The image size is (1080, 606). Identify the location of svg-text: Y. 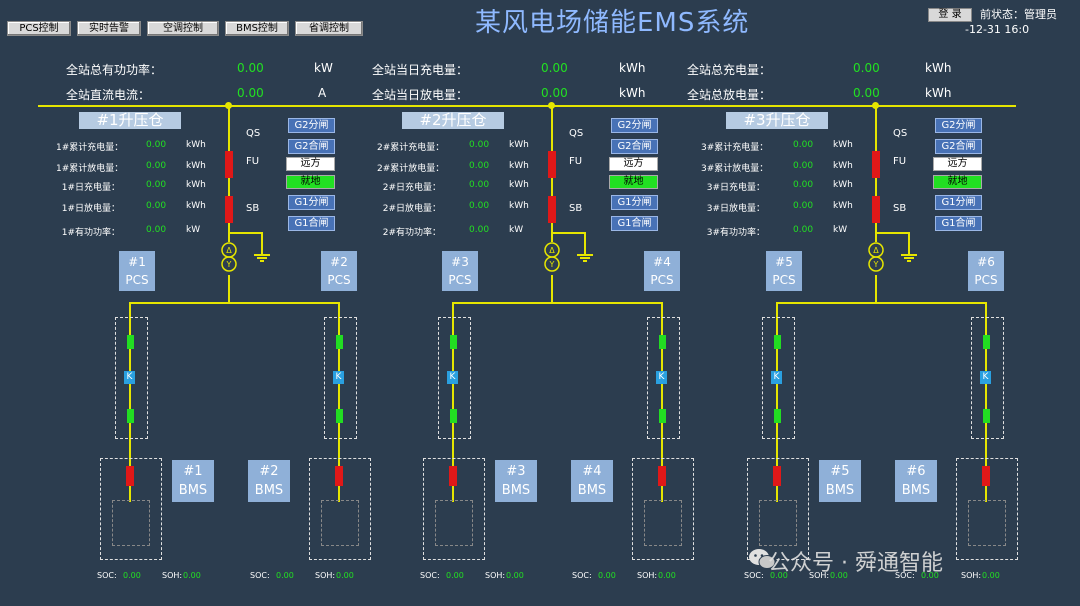
(229, 264).